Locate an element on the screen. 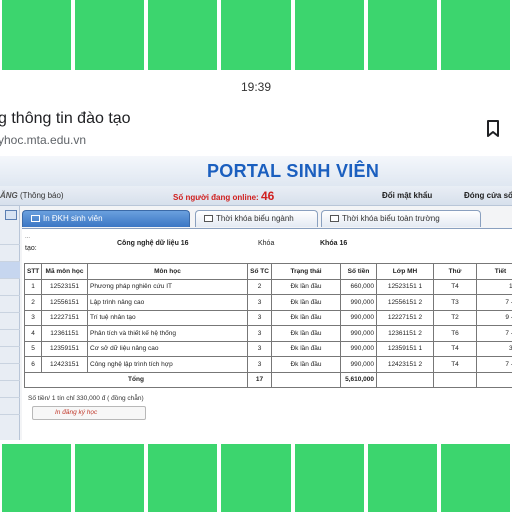 The height and width of the screenshot is (512, 512). close-window-link: Đóng cửa sổ is located at coordinates (488, 195).